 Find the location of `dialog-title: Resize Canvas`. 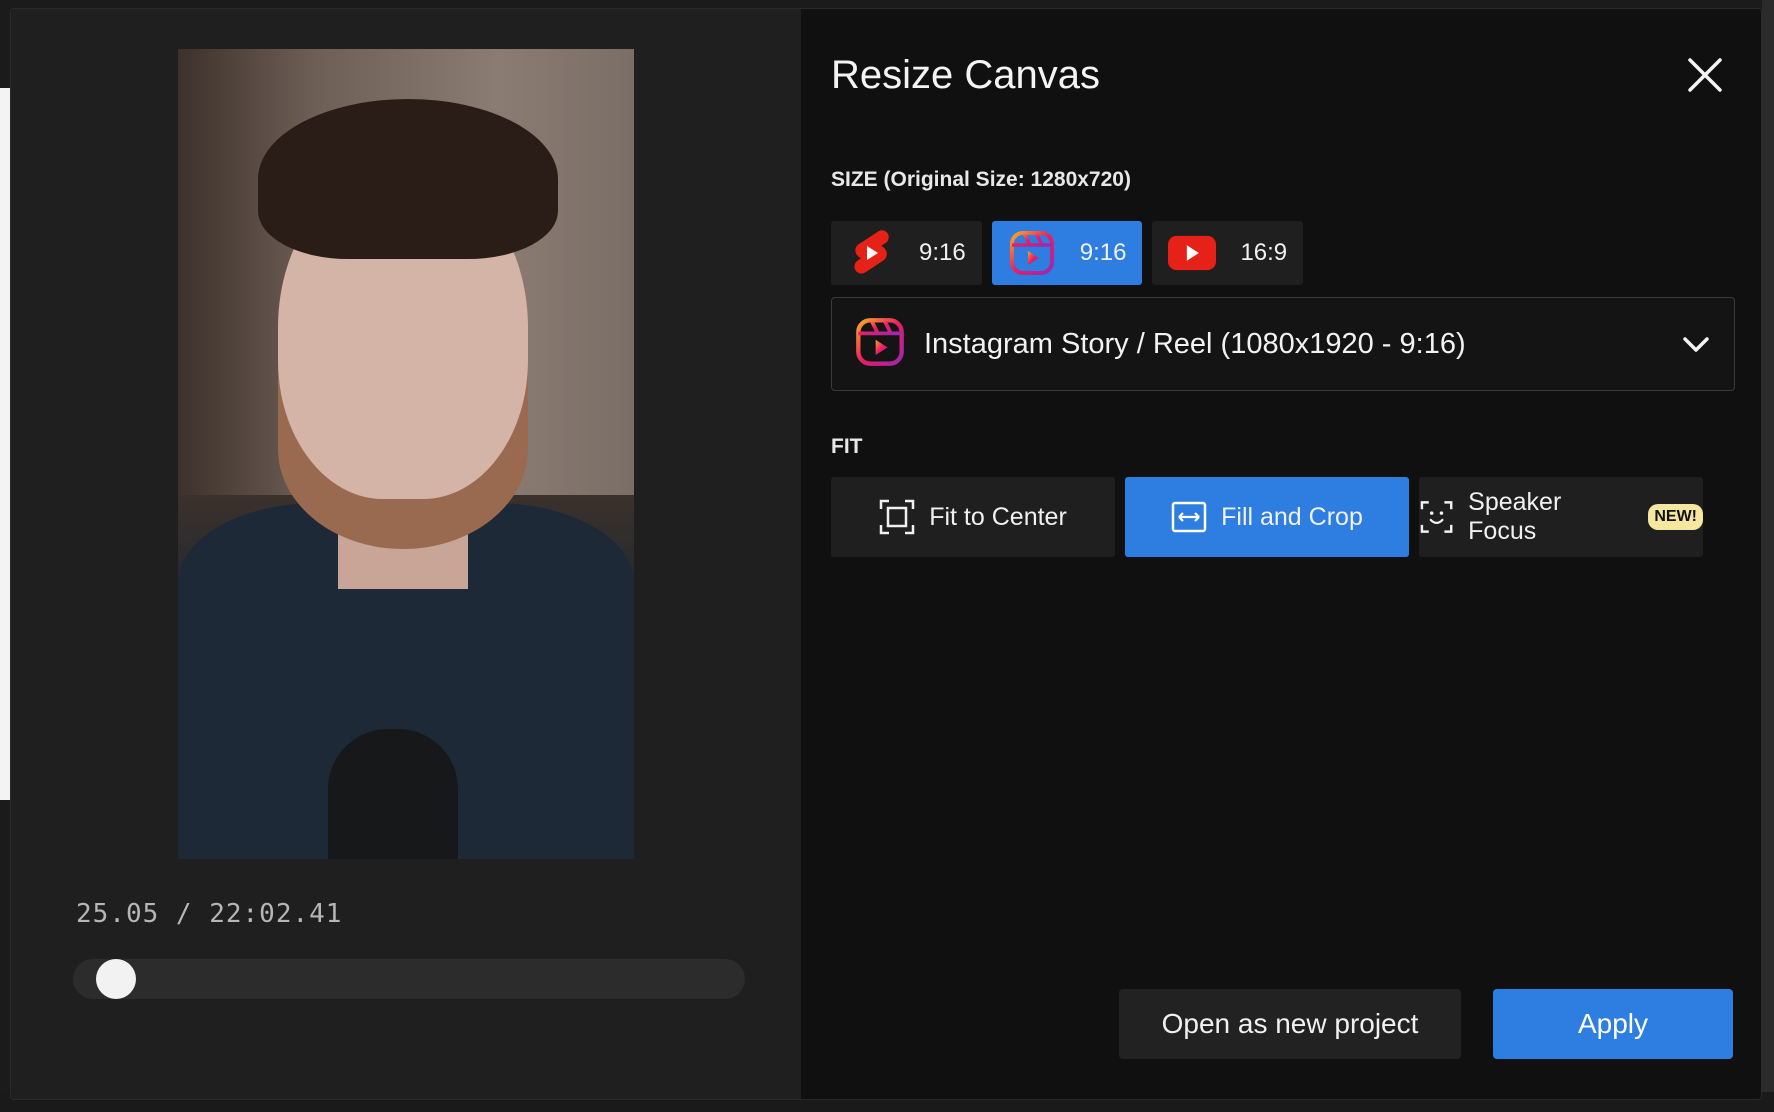

dialog-title: Resize Canvas is located at coordinates (966, 75).